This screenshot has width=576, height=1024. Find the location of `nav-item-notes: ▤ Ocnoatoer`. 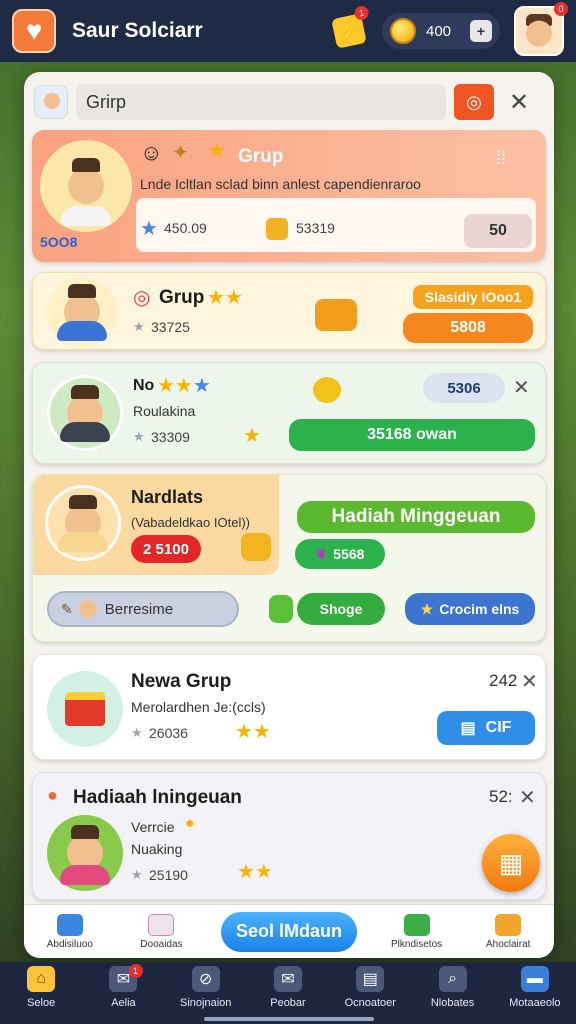

nav-item-notes: ▤ Ocnoatoer is located at coordinates (370, 987).